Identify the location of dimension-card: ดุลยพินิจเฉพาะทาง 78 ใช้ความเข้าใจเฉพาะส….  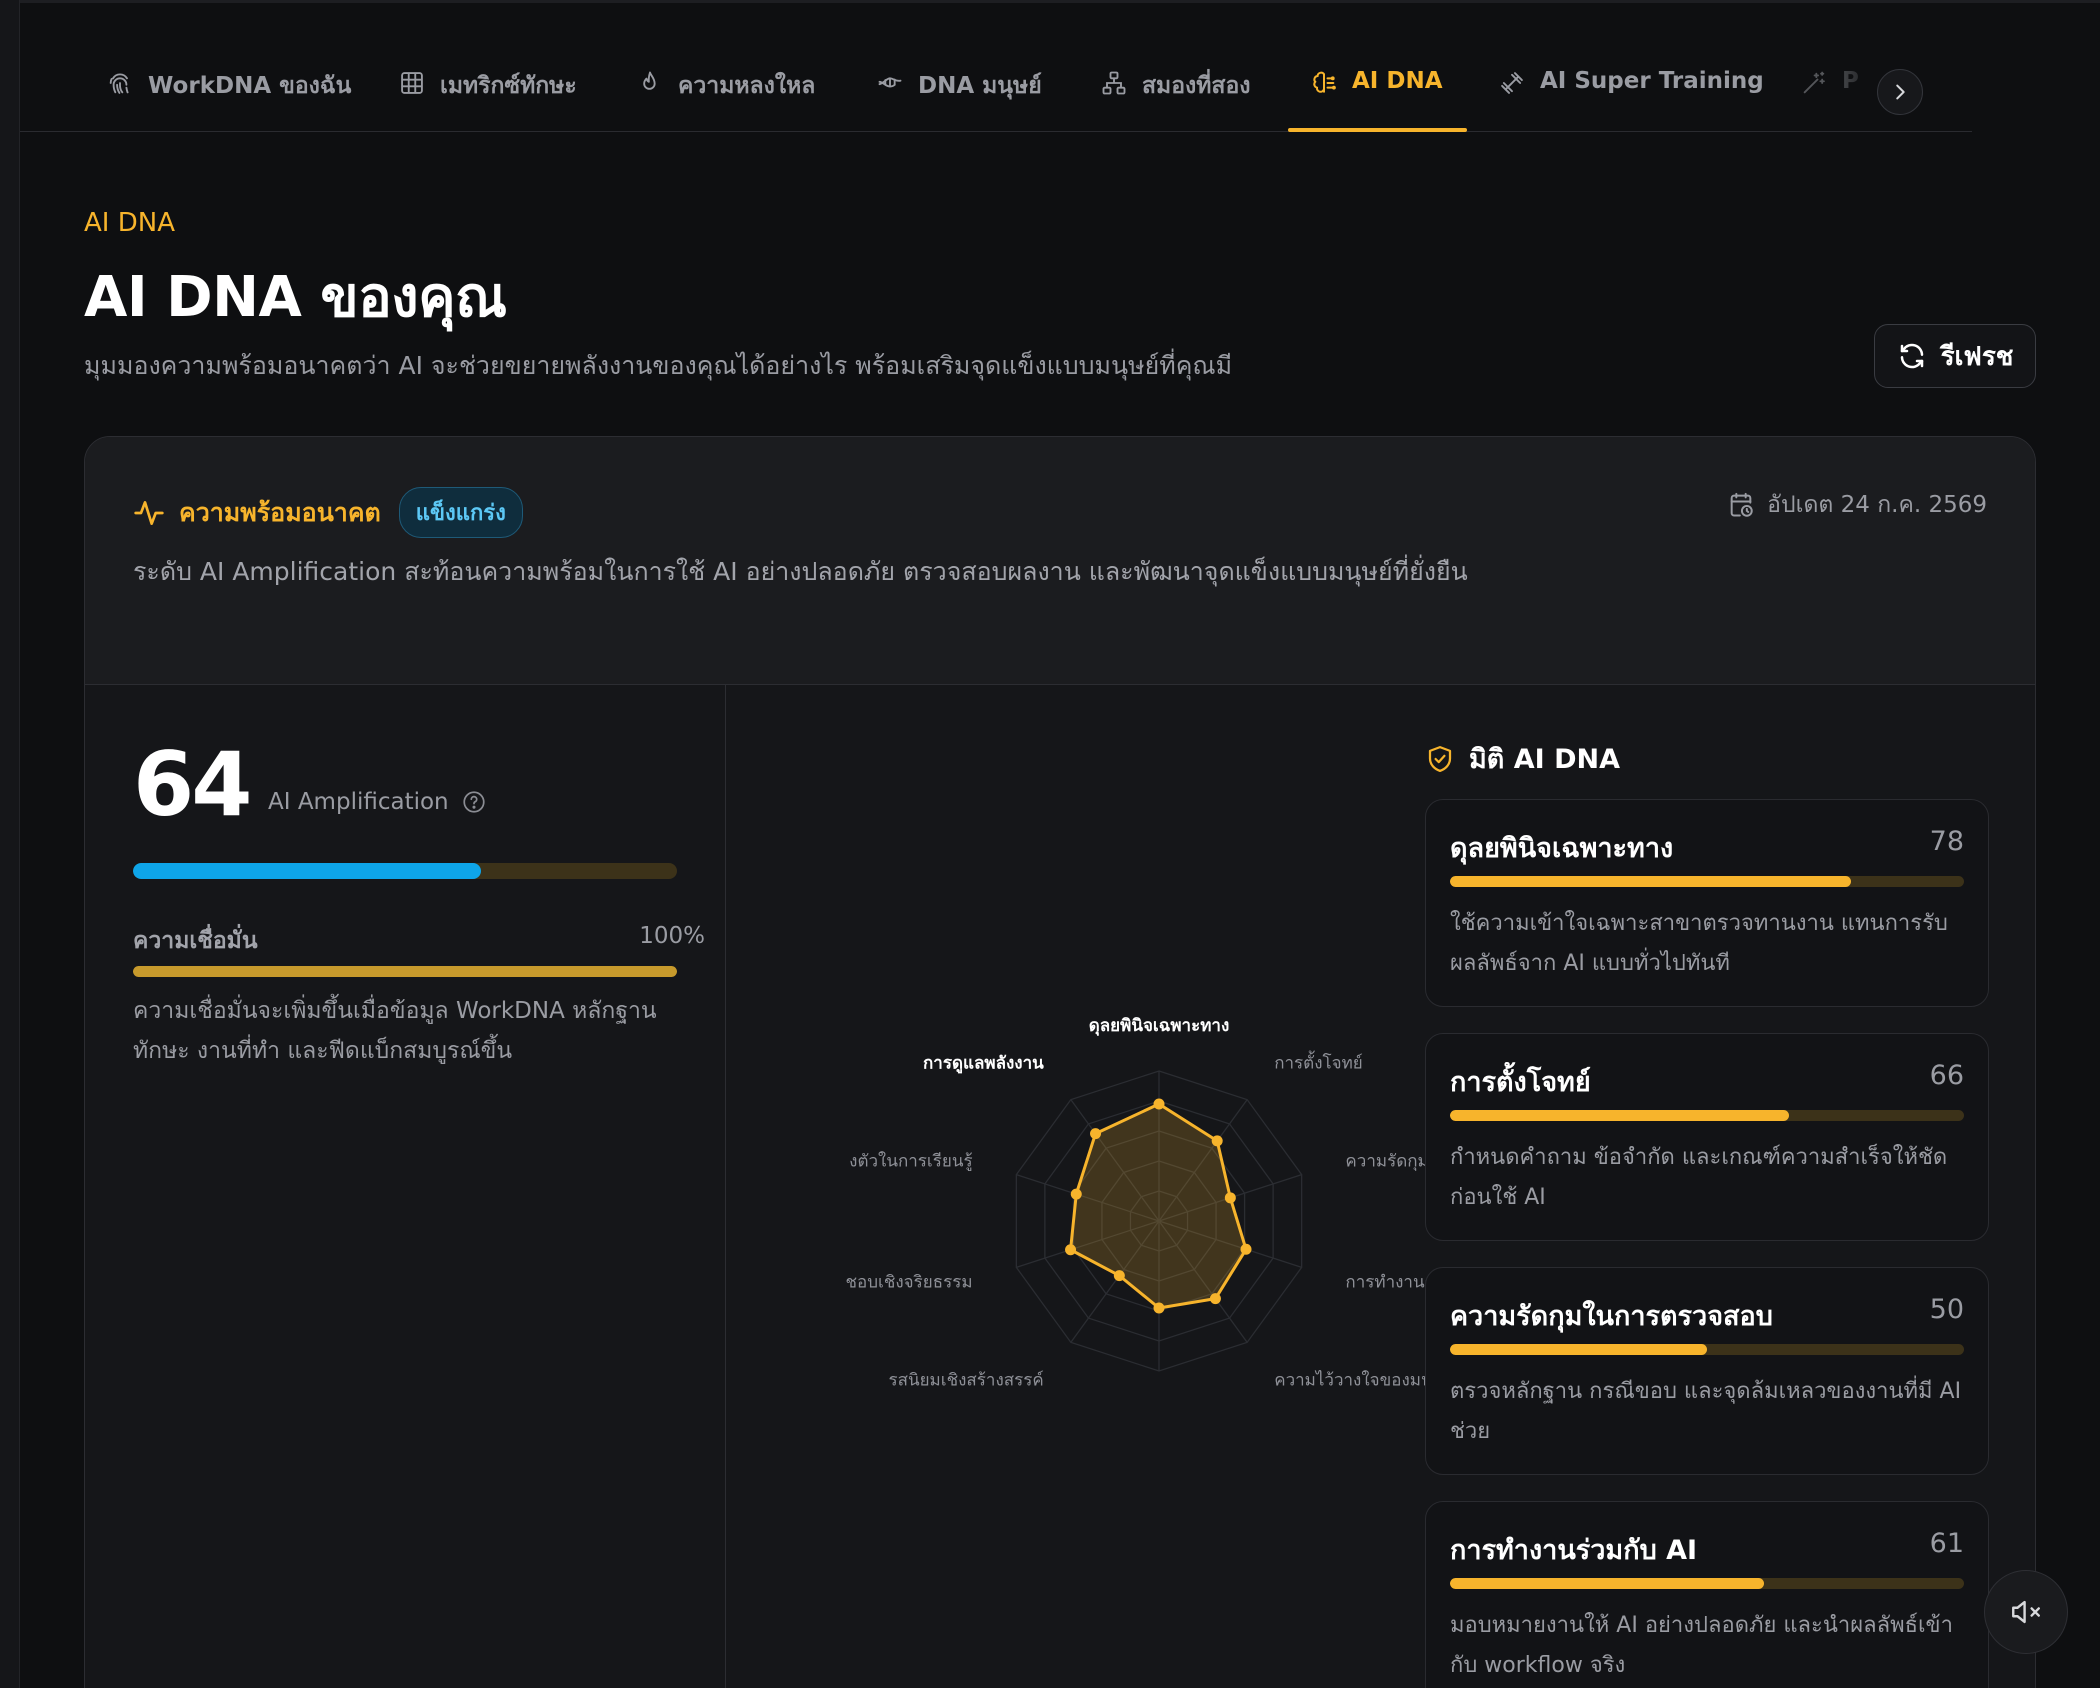
(1707, 903).